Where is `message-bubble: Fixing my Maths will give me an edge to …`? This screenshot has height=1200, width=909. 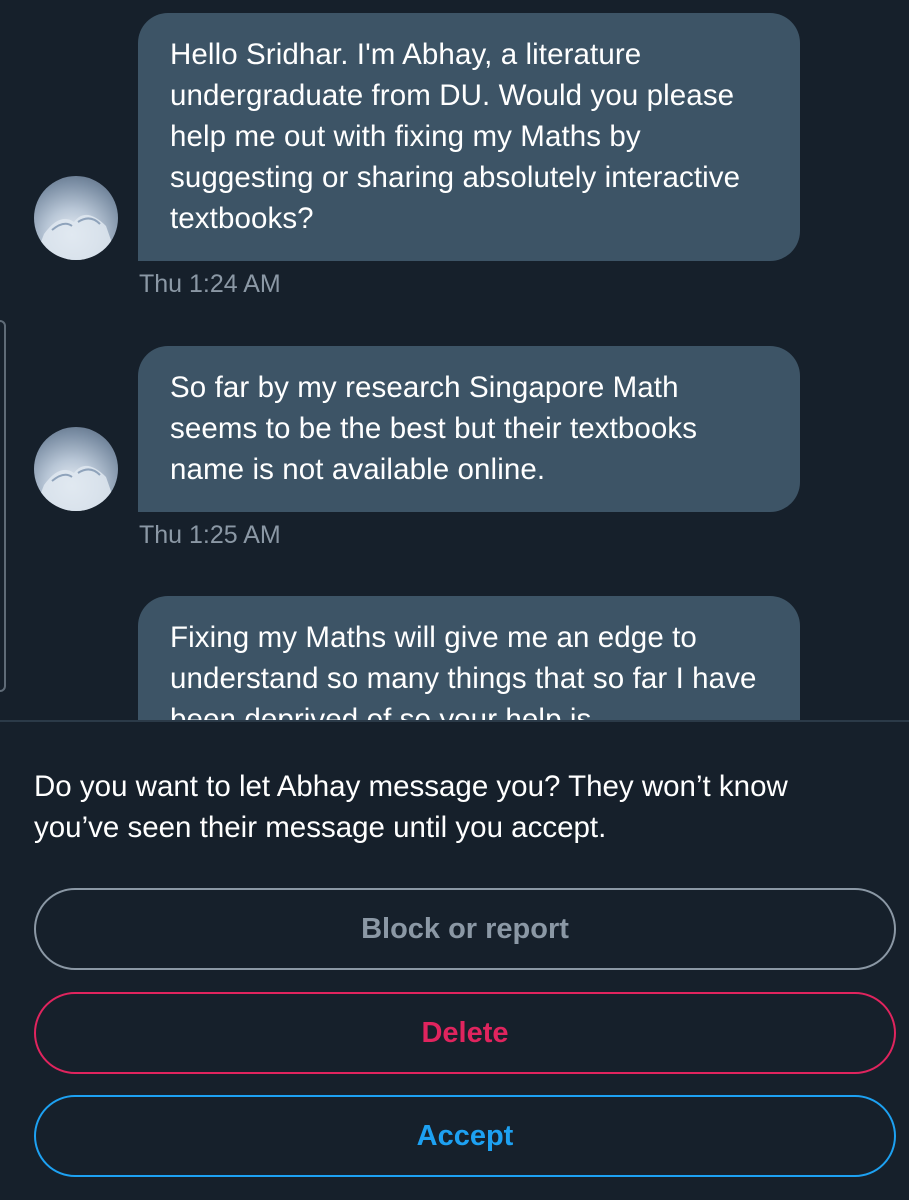
message-bubble: Fixing my Maths will give me an edge to … is located at coordinates (469, 659).